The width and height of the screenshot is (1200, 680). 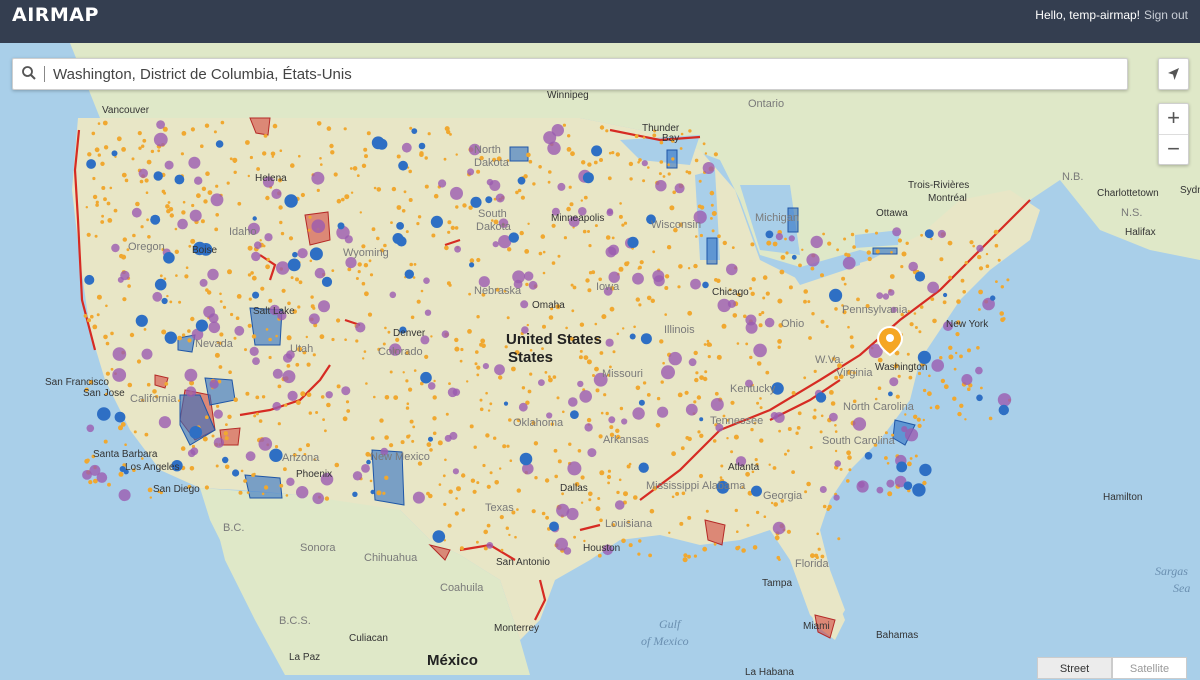 I want to click on label-mexico: México, so click(x=452, y=660).